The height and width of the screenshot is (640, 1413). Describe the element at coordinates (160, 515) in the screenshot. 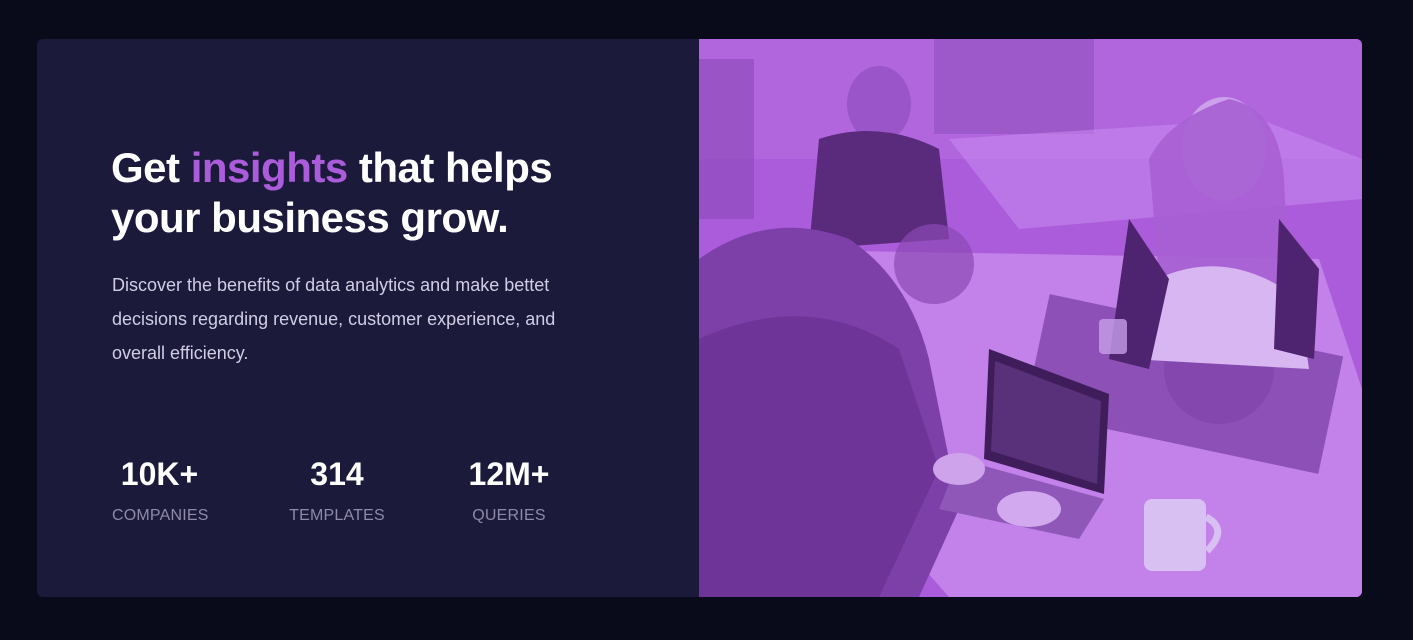

I see `stat-label: COMPANIES` at that location.